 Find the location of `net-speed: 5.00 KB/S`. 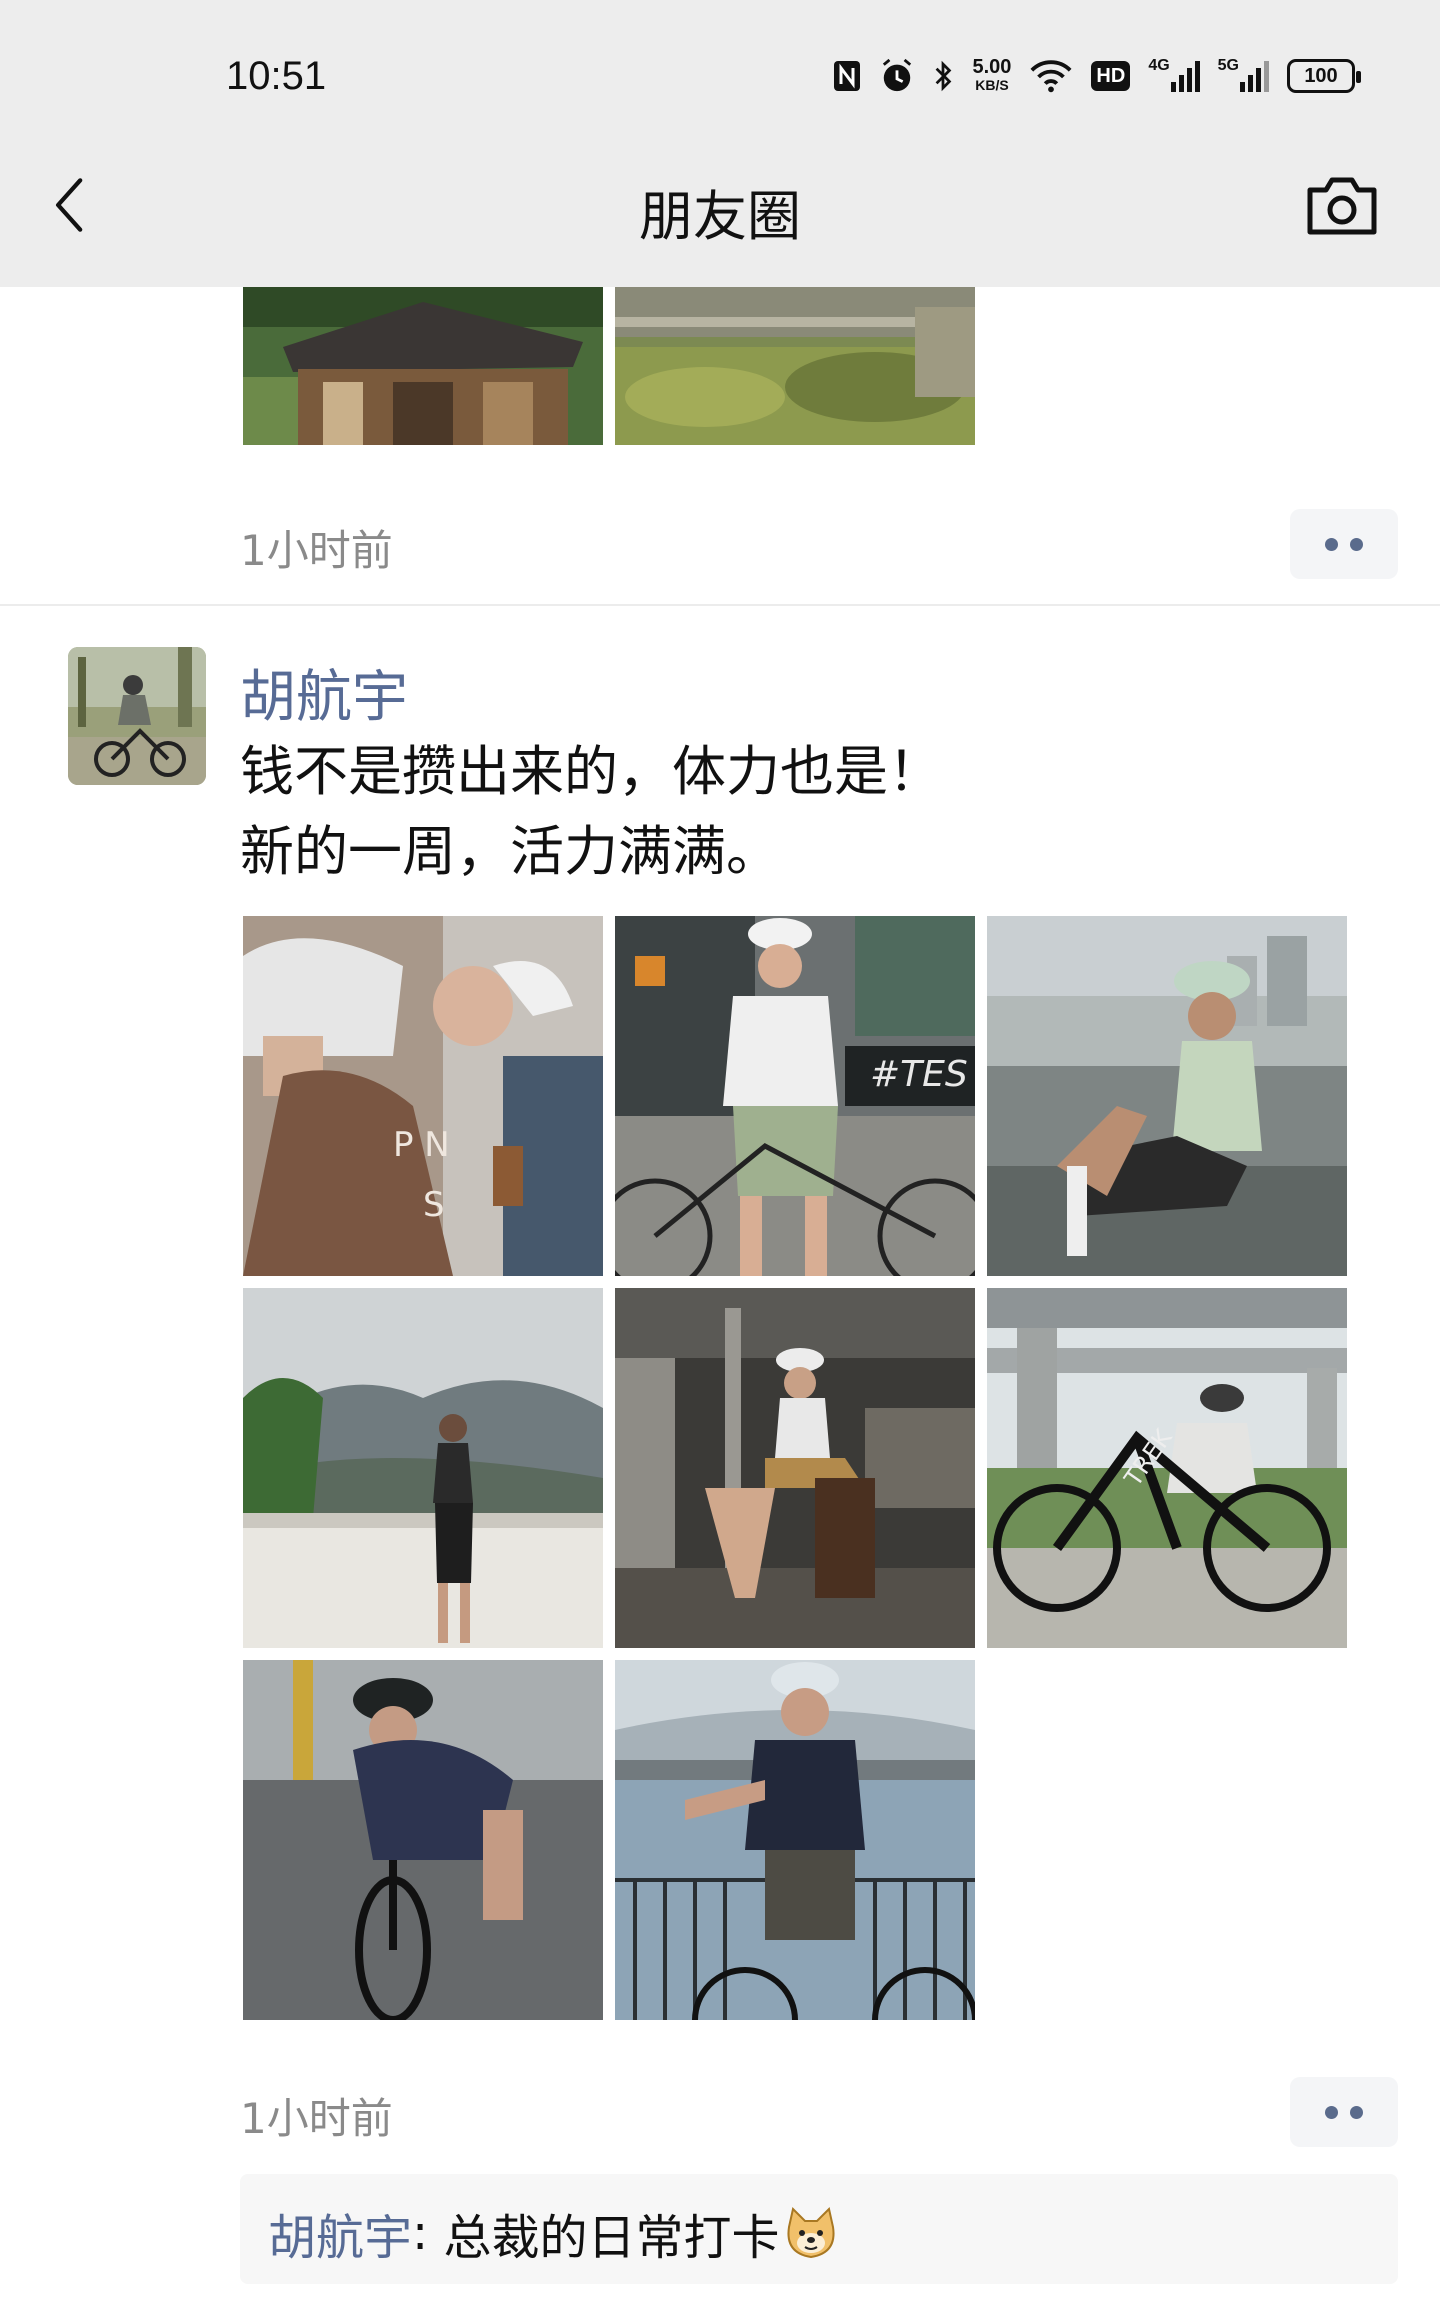

net-speed: 5.00 KB/S is located at coordinates (991, 76).